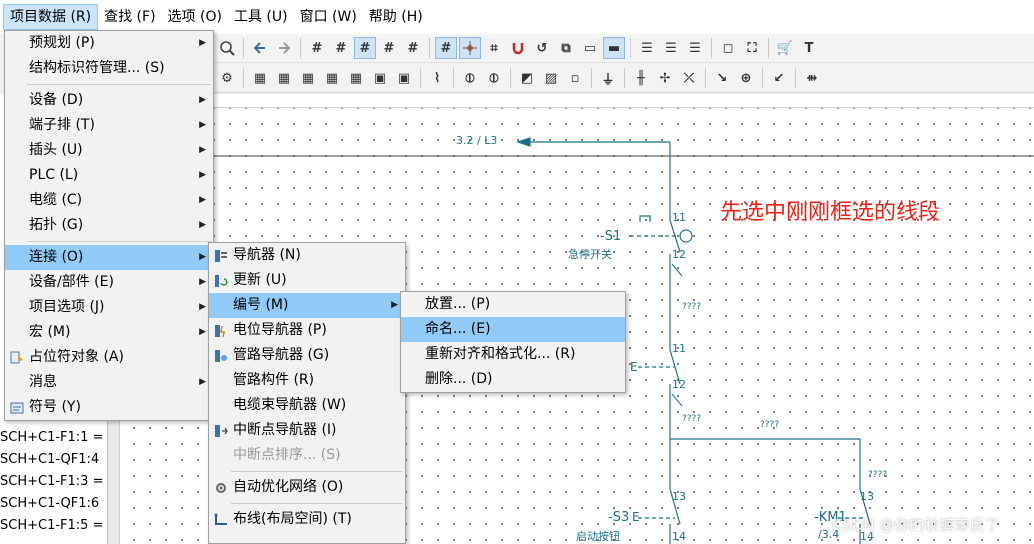 This screenshot has height=544, width=1034. I want to click on magnet-icon, so click(518, 48).